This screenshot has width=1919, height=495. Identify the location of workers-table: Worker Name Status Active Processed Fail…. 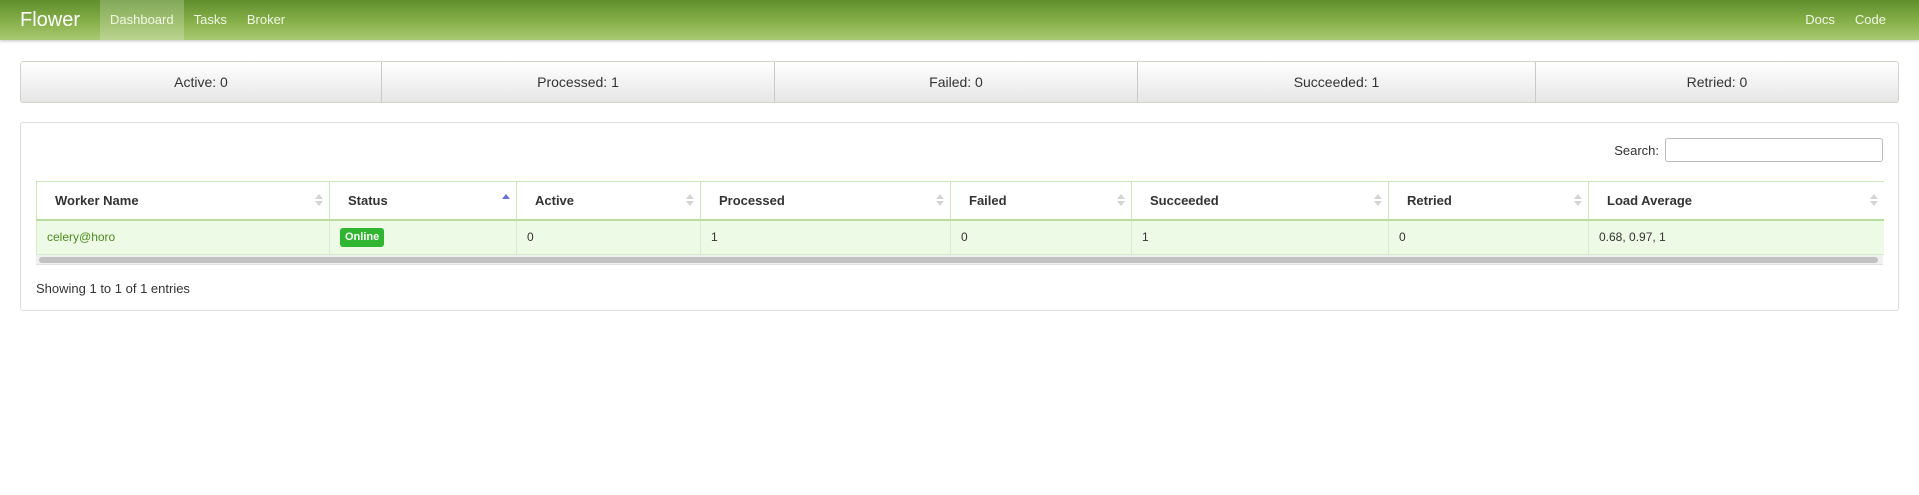
(960, 218).